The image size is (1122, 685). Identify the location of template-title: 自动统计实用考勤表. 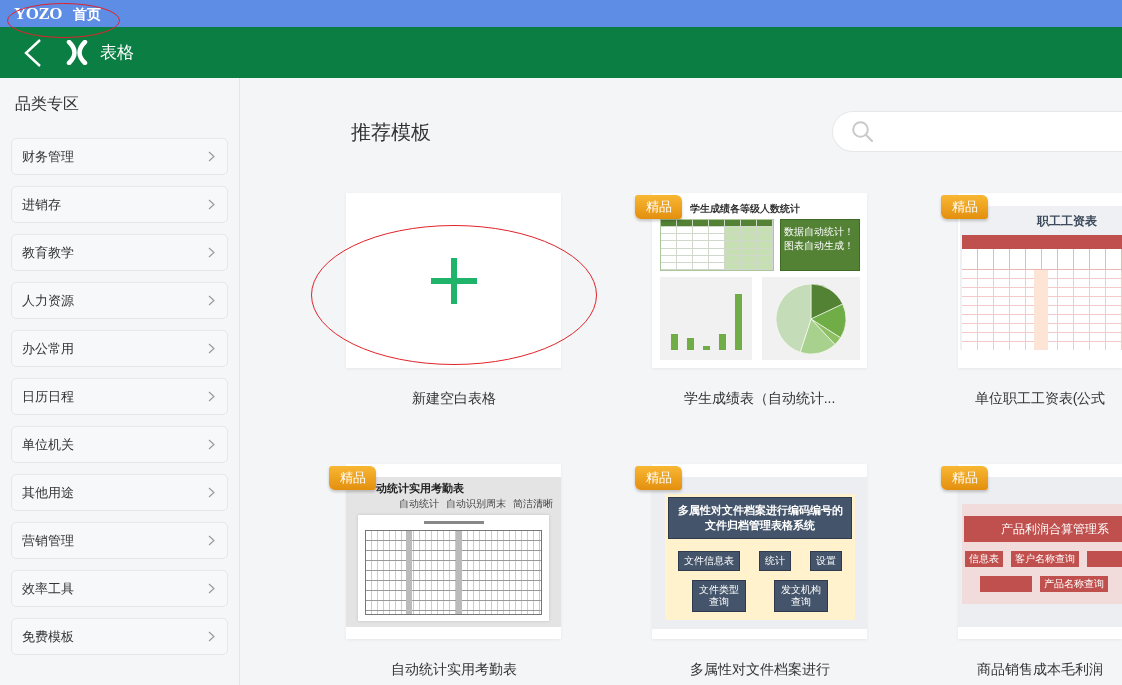
(453, 669).